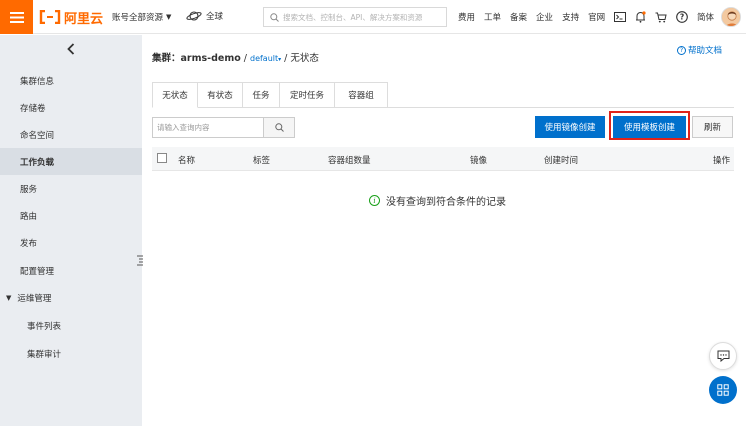 The height and width of the screenshot is (426, 746). Describe the element at coordinates (479, 161) in the screenshot. I see `column-header-image: 镜像` at that location.